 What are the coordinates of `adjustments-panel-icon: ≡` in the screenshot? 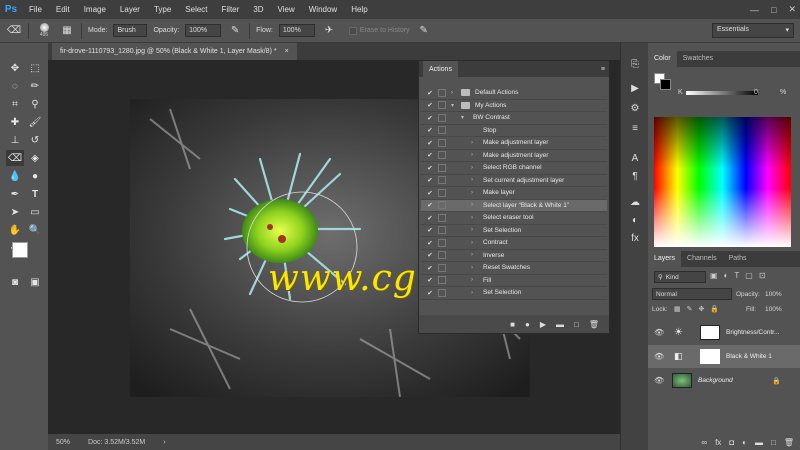 It's located at (635, 128).